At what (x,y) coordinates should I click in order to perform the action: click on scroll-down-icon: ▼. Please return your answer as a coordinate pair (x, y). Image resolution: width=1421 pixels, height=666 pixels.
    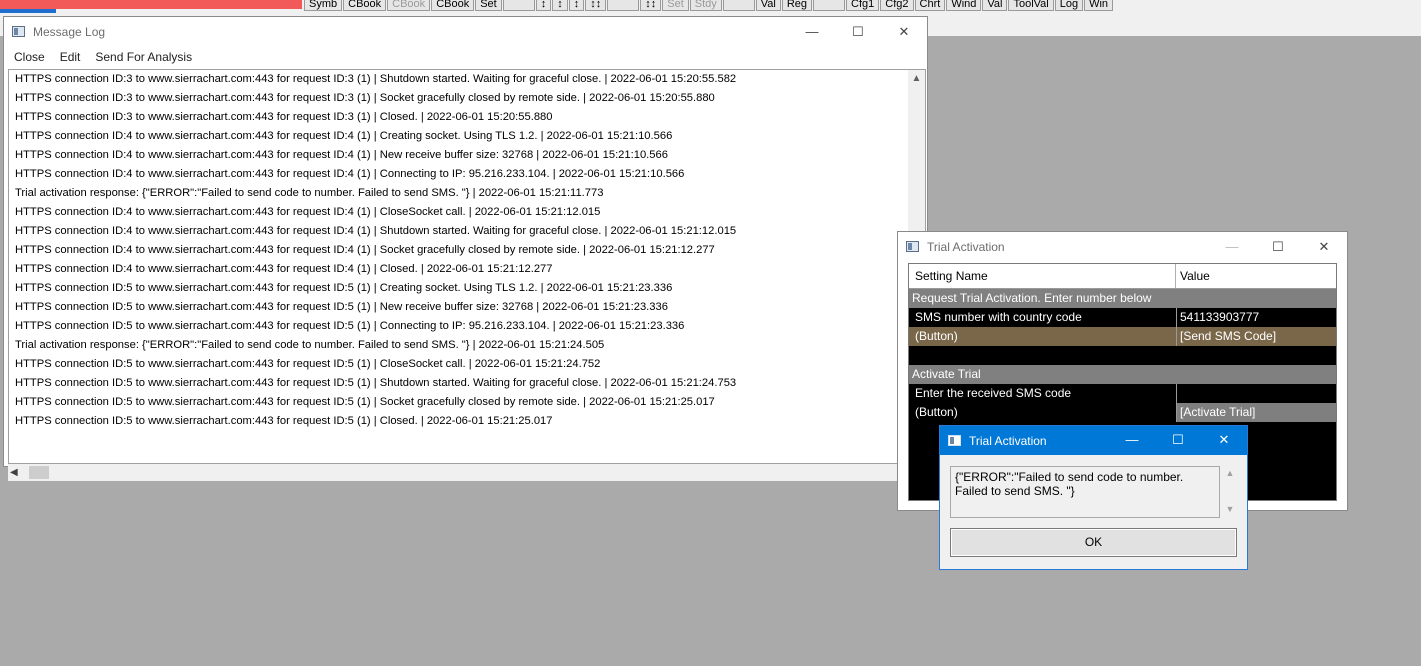
    Looking at the image, I should click on (1230, 509).